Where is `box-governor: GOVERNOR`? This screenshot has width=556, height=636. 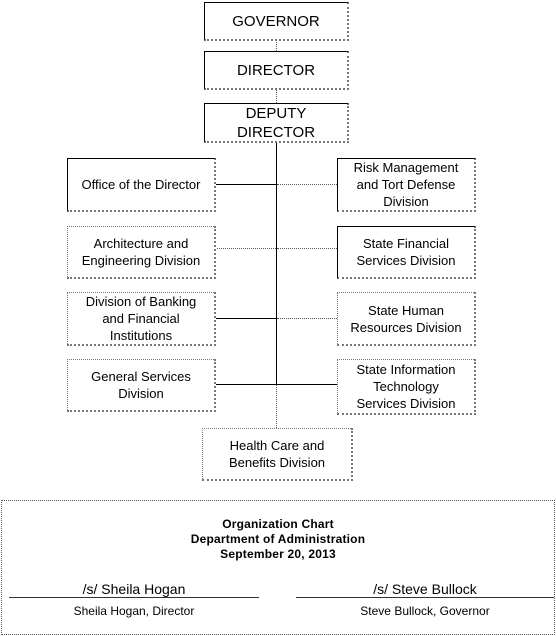 box-governor: GOVERNOR is located at coordinates (276, 21).